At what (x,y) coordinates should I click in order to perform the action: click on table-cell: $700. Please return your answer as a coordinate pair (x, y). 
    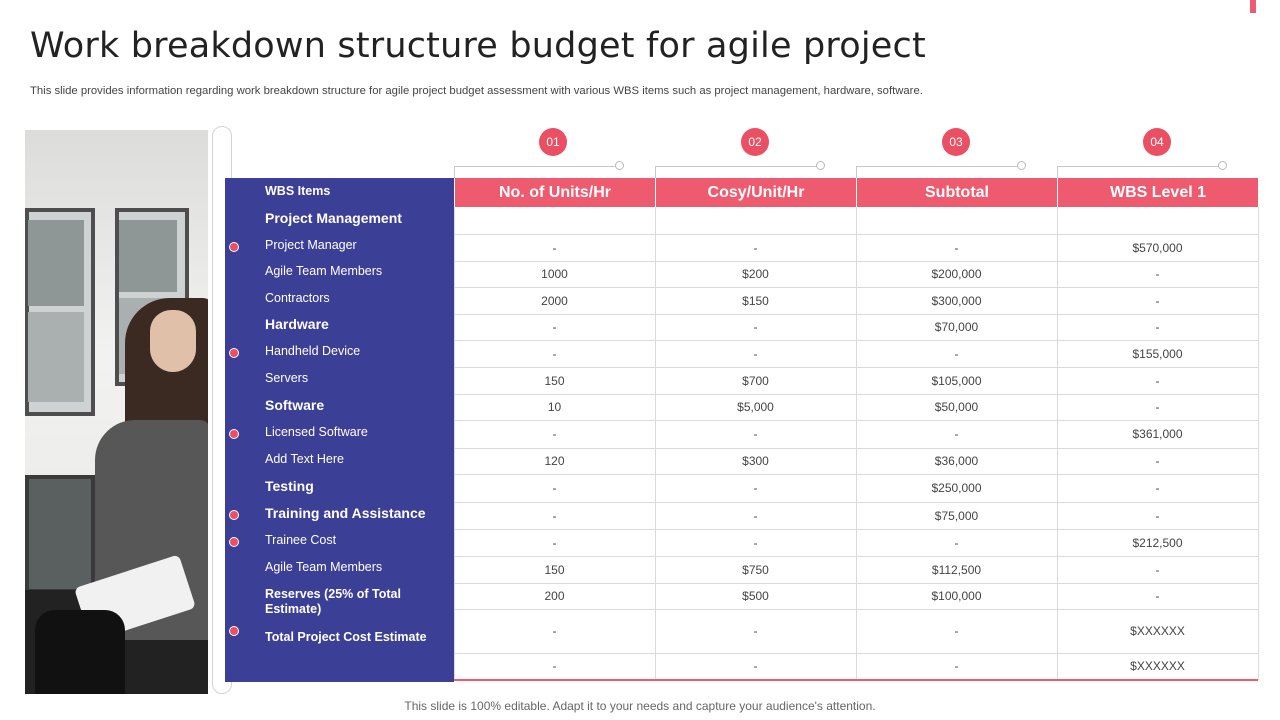
    Looking at the image, I should click on (755, 380).